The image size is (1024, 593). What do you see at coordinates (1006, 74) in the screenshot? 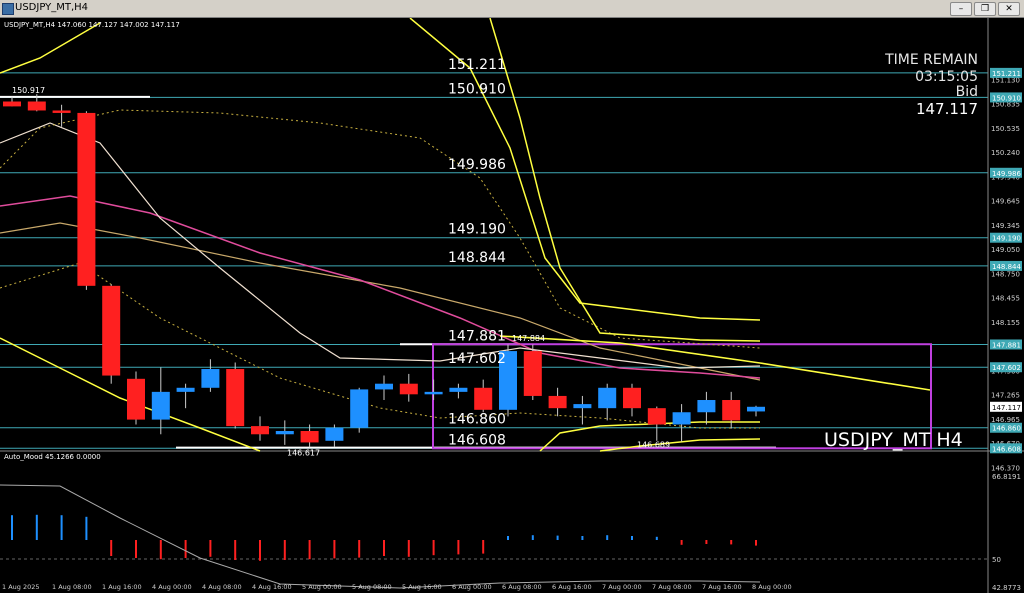
I see `price-badge-label: 151.211` at bounding box center [1006, 74].